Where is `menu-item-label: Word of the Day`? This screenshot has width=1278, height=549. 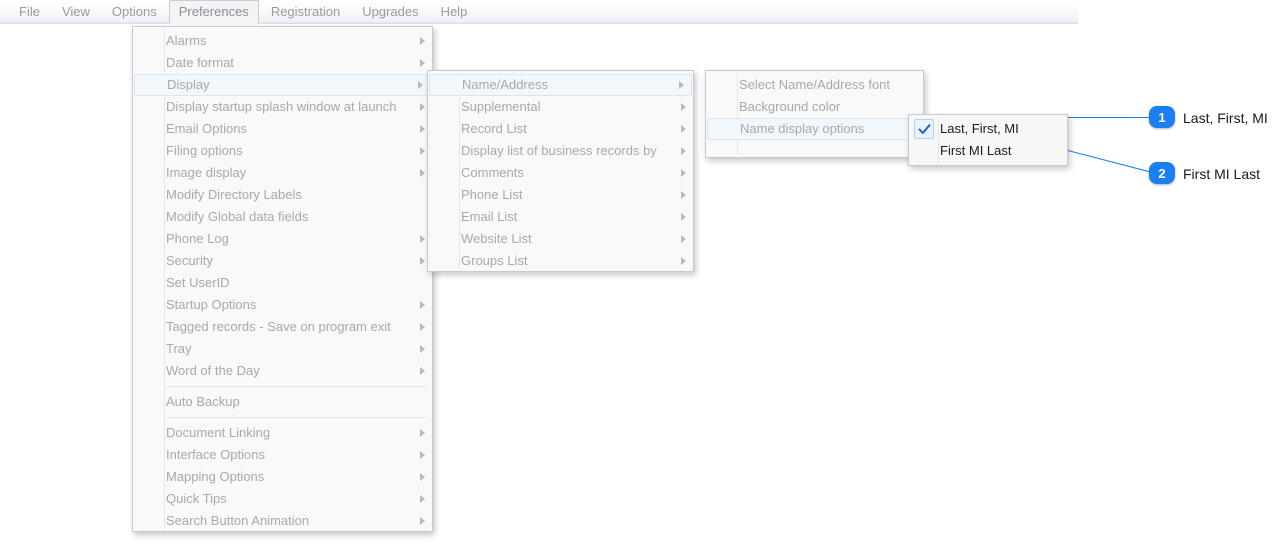 menu-item-label: Word of the Day is located at coordinates (213, 370).